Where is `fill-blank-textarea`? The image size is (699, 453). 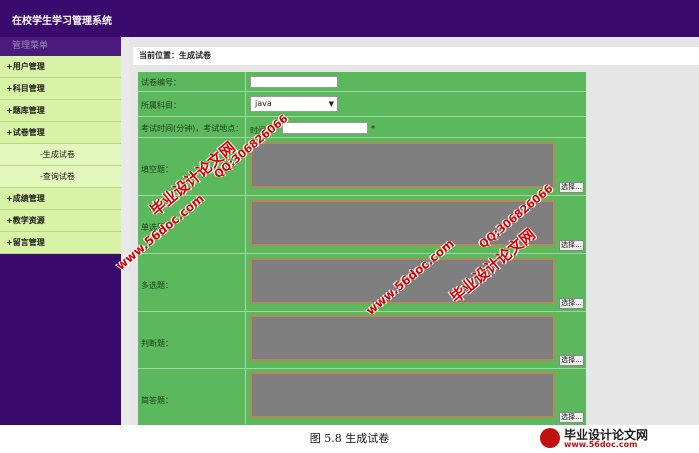
fill-blank-textarea is located at coordinates (402, 165).